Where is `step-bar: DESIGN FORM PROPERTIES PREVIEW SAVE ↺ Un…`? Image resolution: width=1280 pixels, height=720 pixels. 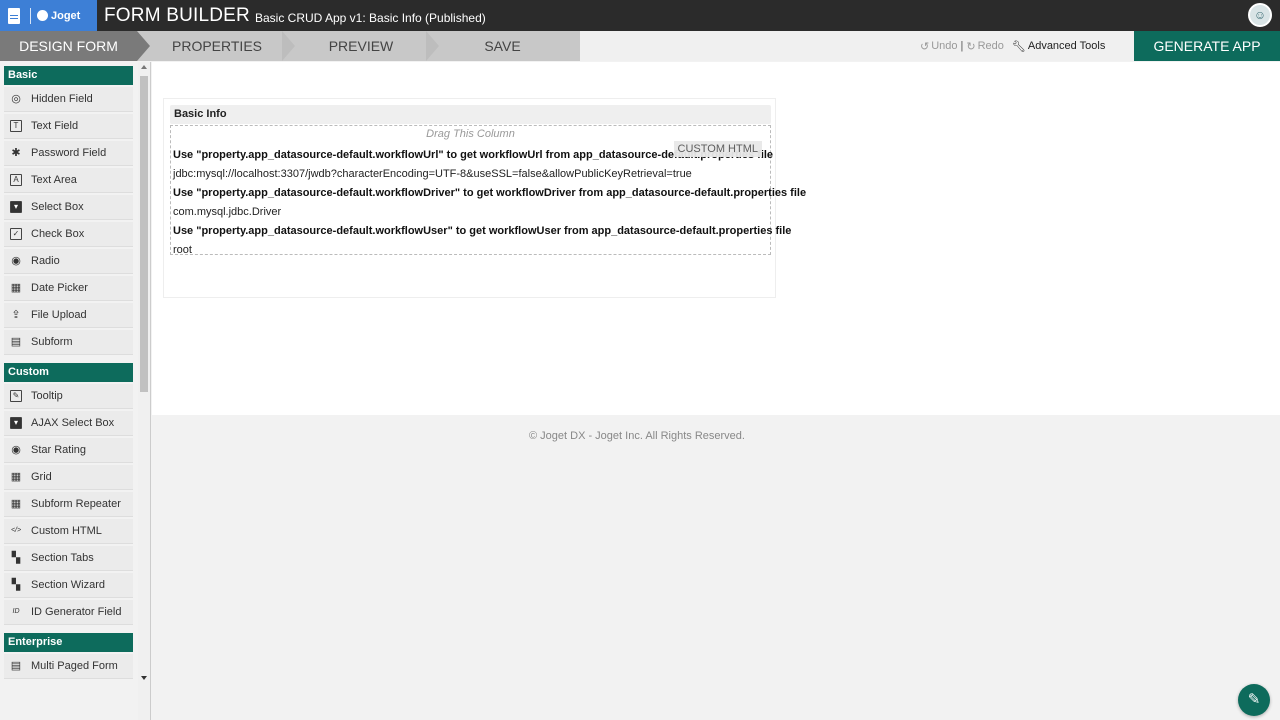
step-bar: DESIGN FORM PROPERTIES PREVIEW SAVE ↺ Un… is located at coordinates (640, 46).